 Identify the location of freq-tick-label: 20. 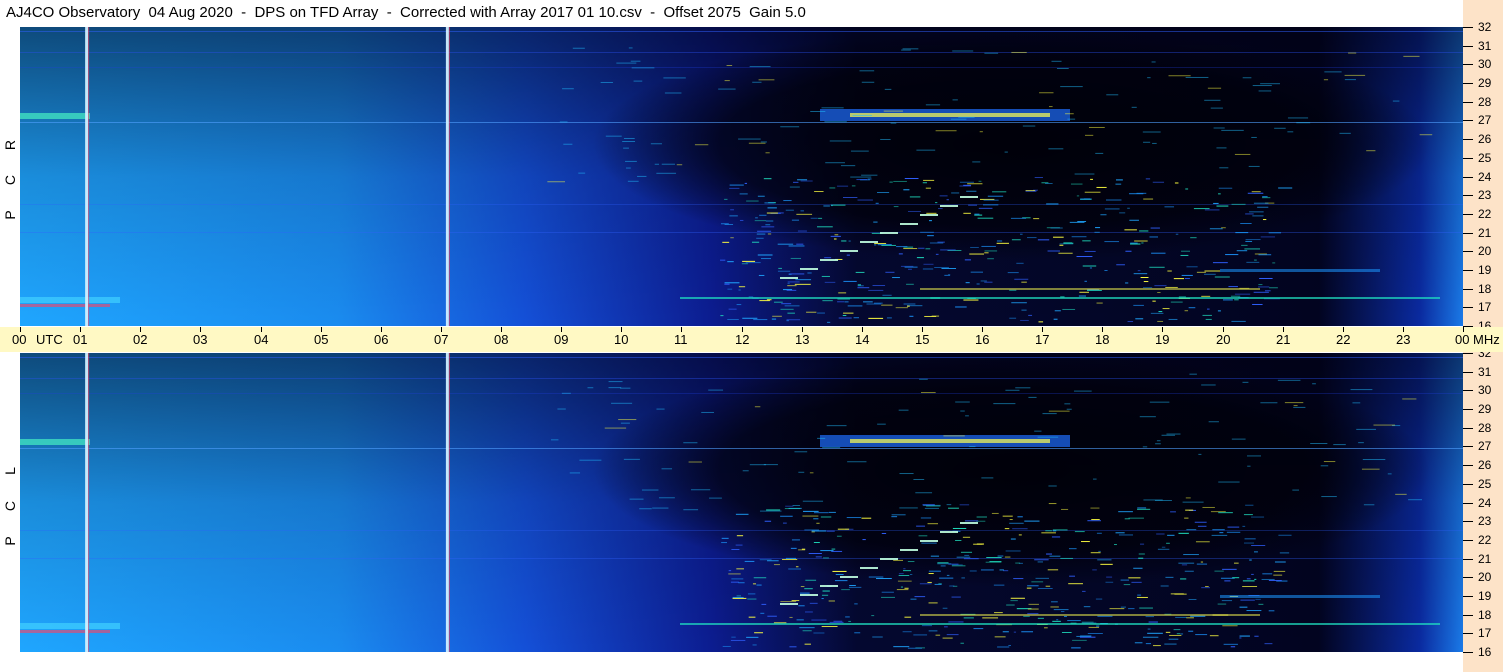
(1485, 577).